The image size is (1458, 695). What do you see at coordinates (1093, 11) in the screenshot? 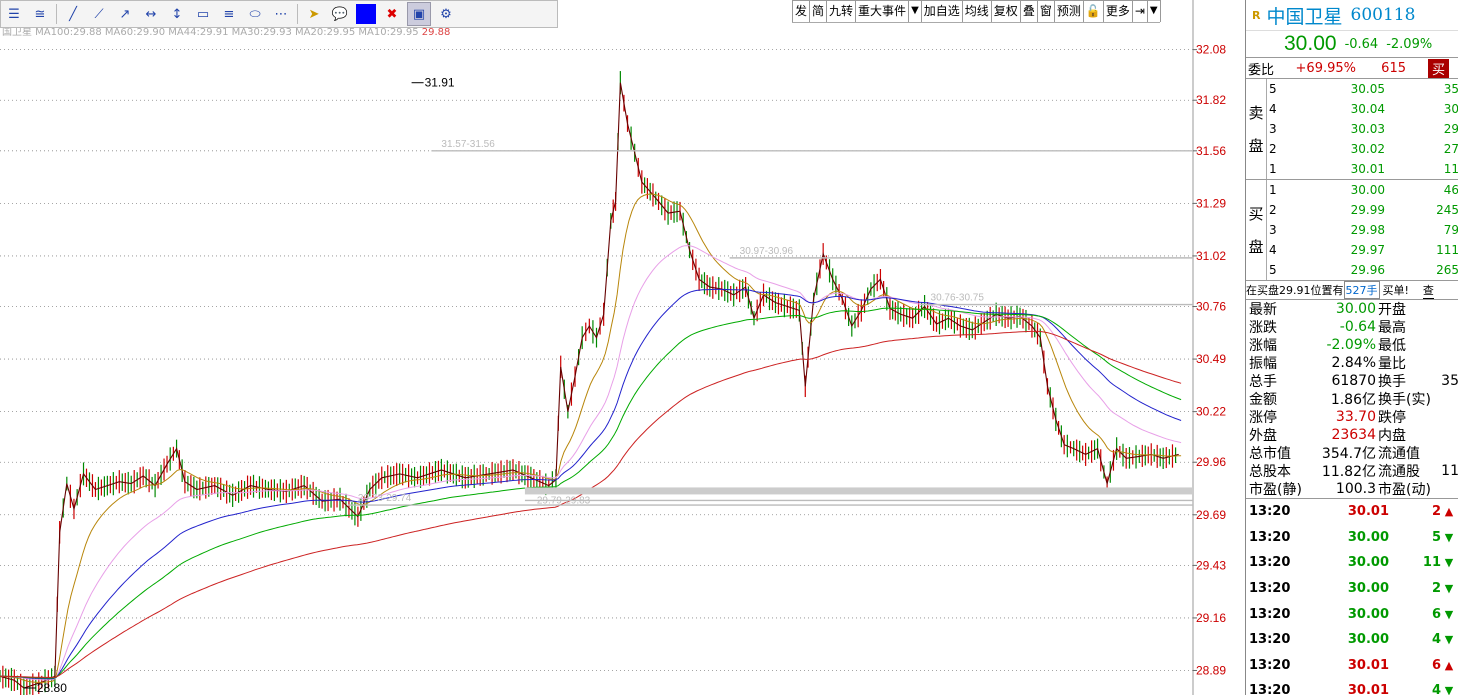
I see `lock-icon: 🔓` at bounding box center [1093, 11].